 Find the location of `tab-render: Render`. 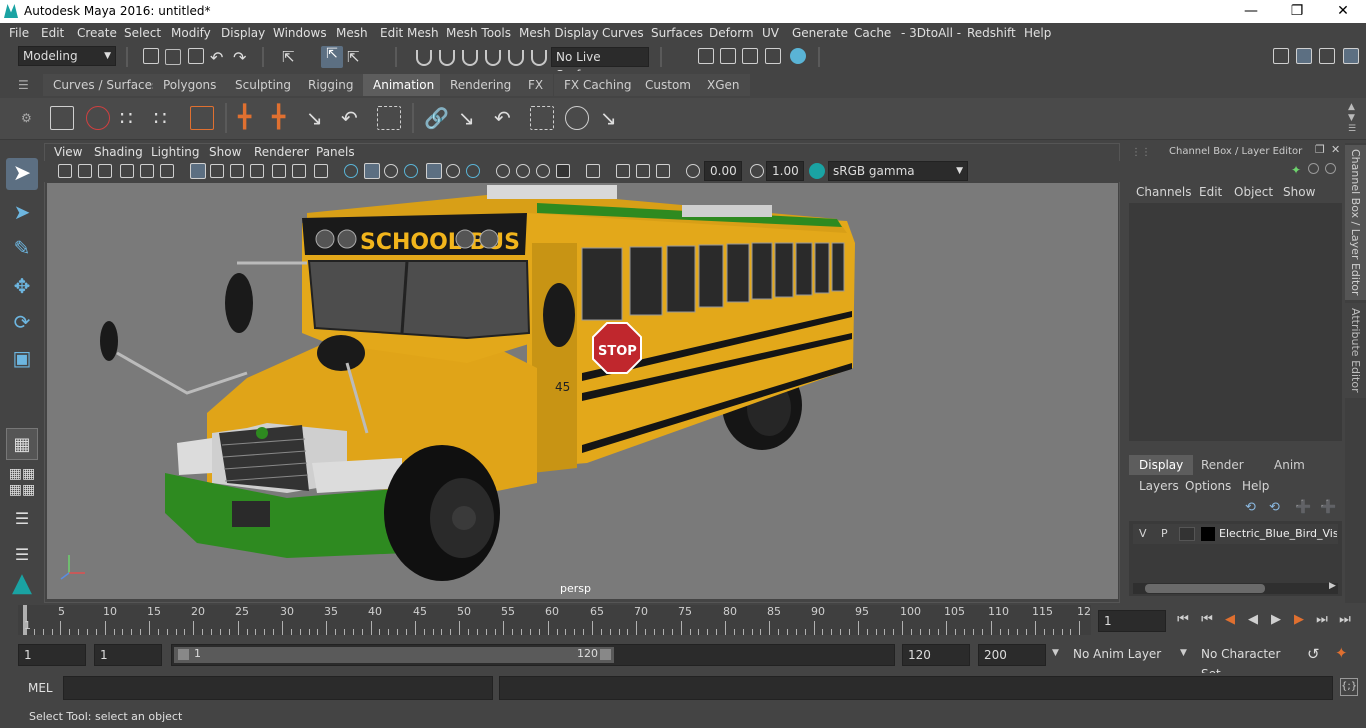

tab-render: Render is located at coordinates (1222, 465).